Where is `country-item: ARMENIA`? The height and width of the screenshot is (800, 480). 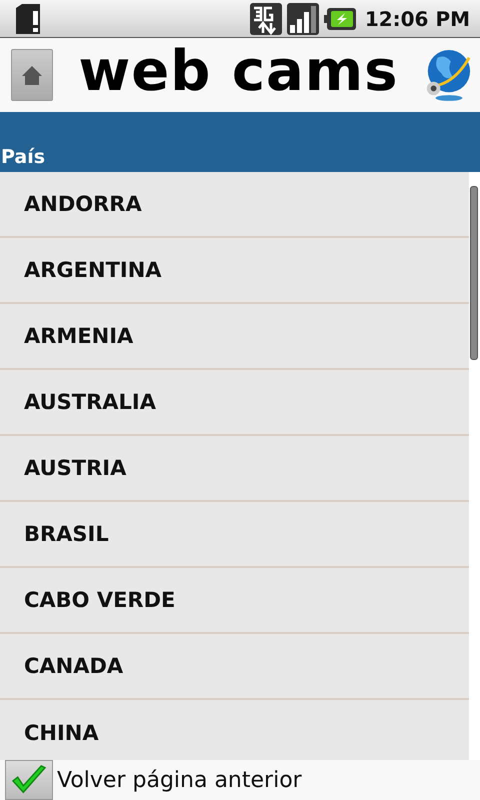
country-item: ARMENIA is located at coordinates (234, 337).